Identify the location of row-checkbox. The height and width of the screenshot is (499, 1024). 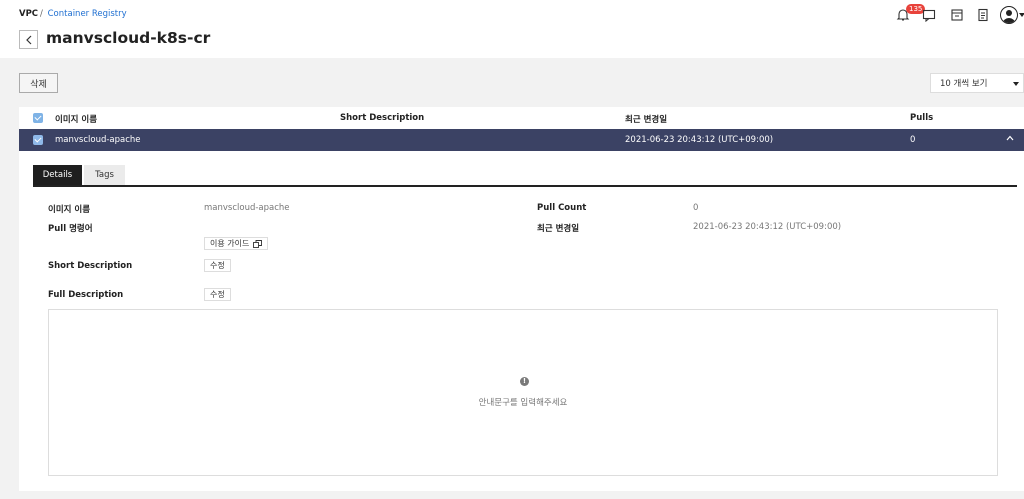
(38, 140).